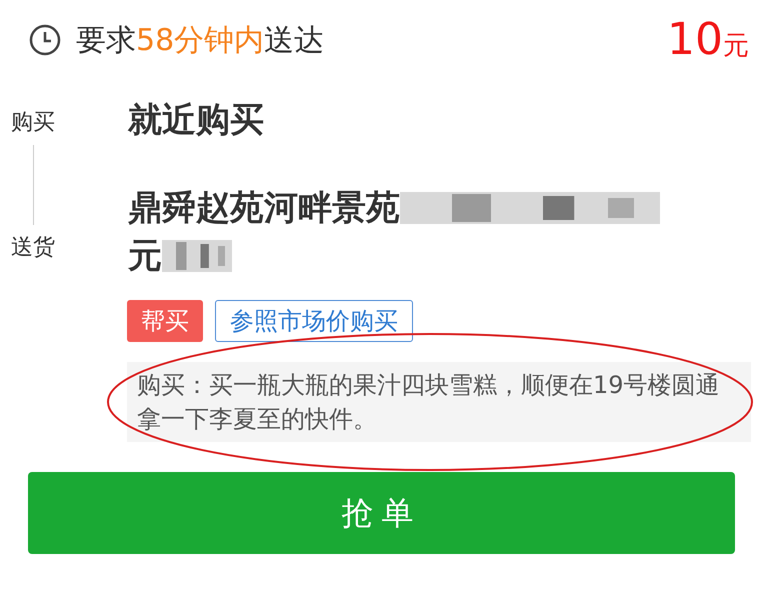 The height and width of the screenshot is (602, 763). What do you see at coordinates (165, 321) in the screenshot?
I see `tag: 帮买` at bounding box center [165, 321].